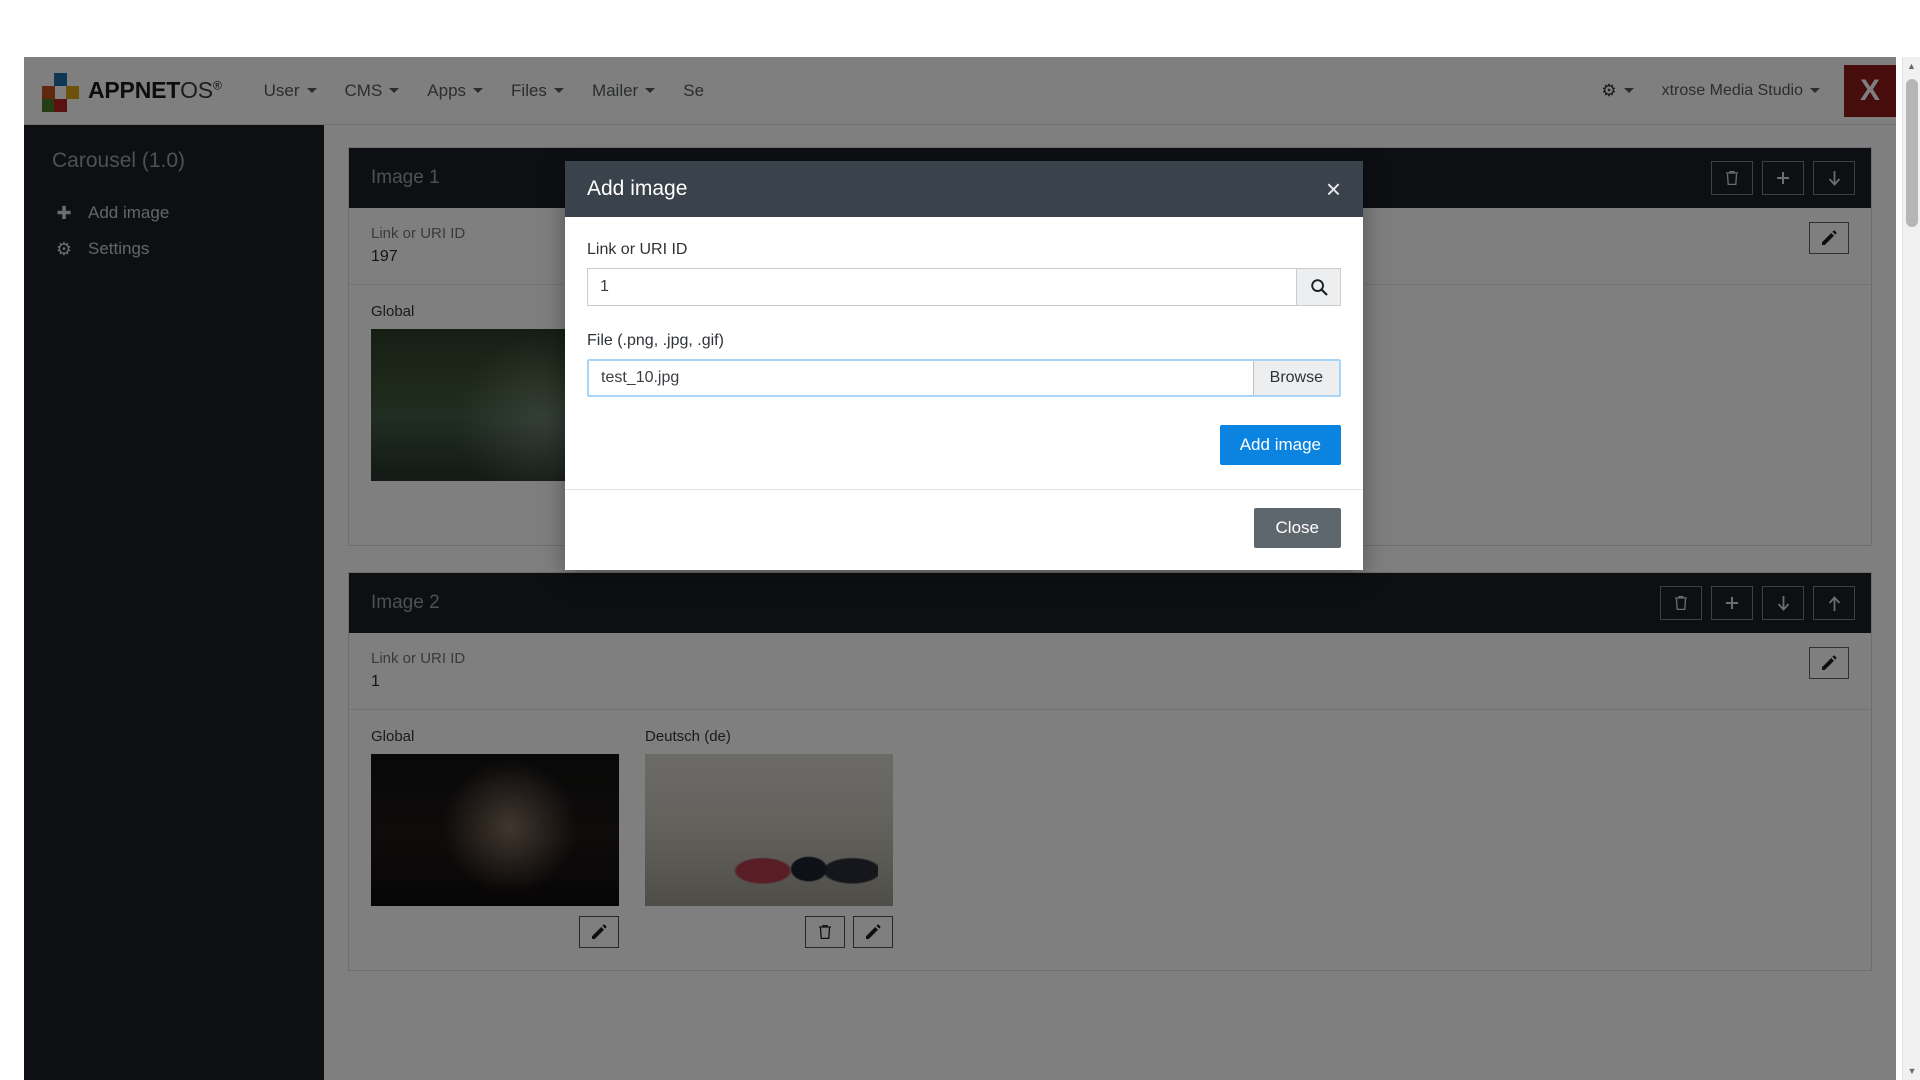 The width and height of the screenshot is (1920, 1080). I want to click on dialog-footer: Close, so click(964, 529).